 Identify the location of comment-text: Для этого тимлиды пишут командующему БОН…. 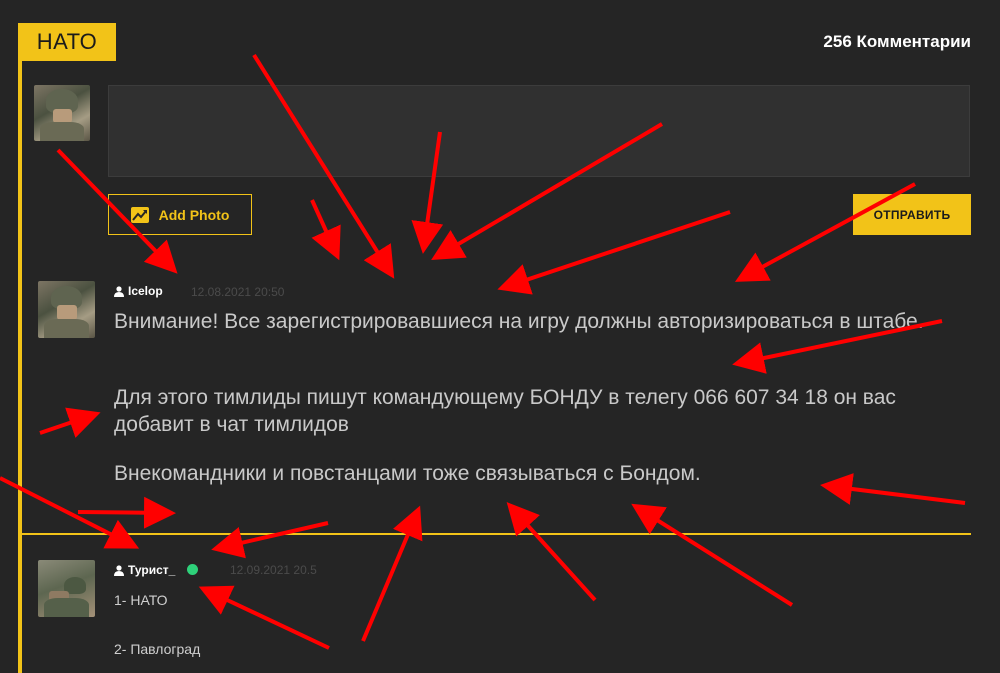
(505, 411).